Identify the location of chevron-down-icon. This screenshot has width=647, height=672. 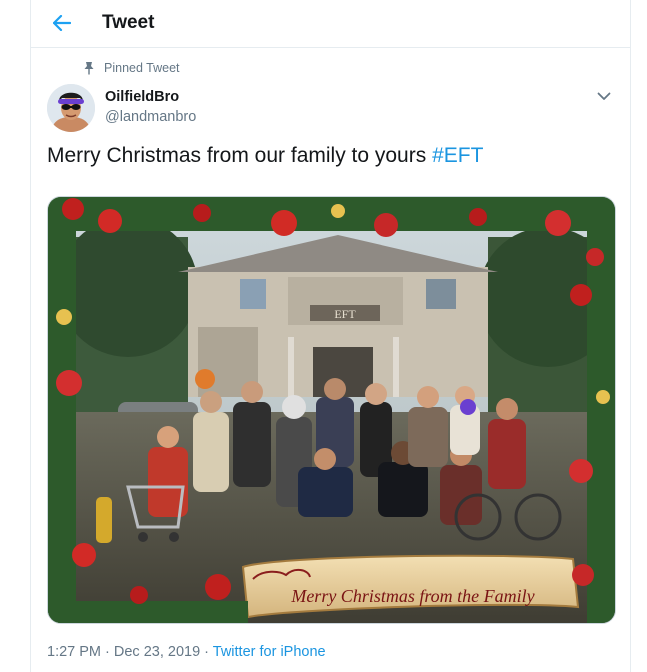
(604, 96).